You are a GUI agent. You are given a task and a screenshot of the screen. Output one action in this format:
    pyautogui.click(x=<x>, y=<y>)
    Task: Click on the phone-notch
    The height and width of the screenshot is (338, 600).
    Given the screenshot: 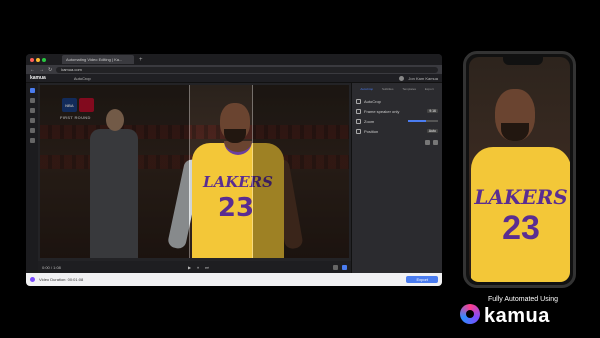 What is the action you would take?
    pyautogui.click(x=523, y=61)
    